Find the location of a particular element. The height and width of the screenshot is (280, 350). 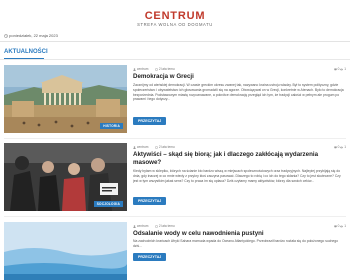

date-row: poniedziałek, 22 maja 2023 is located at coordinates (31, 35).